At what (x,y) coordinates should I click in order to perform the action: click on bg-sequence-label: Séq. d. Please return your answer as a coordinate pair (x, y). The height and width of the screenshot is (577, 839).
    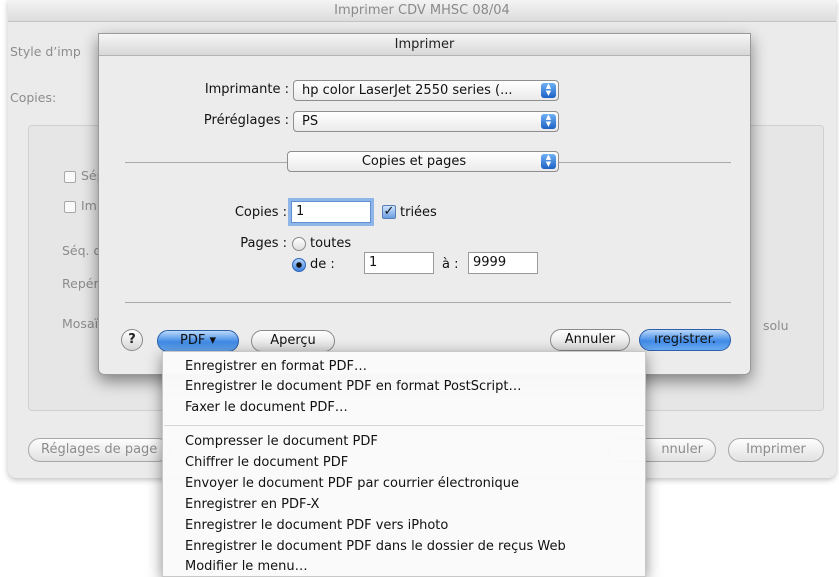
    Looking at the image, I should click on (82, 250).